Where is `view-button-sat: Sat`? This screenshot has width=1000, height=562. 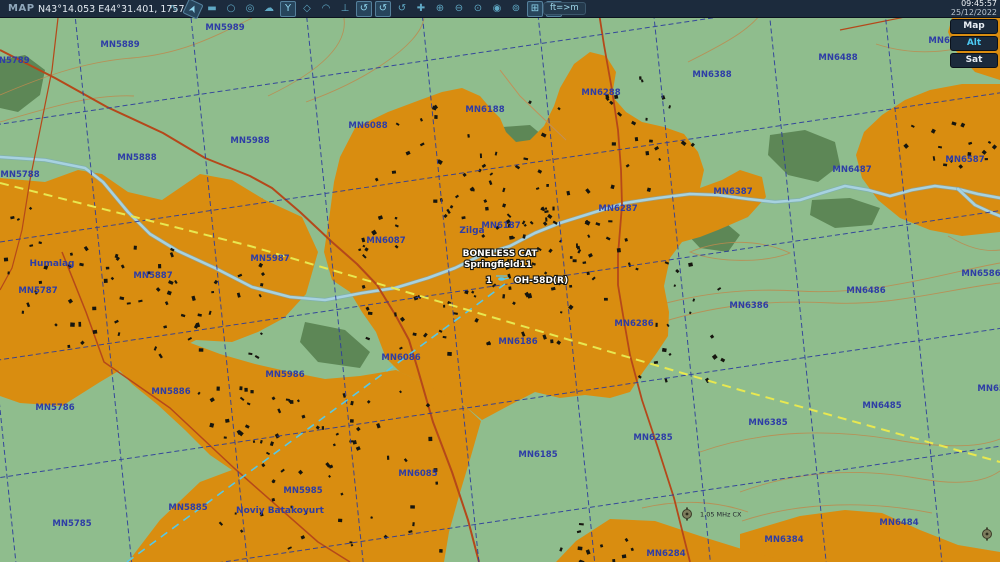
view-button-sat: Sat is located at coordinates (974, 60).